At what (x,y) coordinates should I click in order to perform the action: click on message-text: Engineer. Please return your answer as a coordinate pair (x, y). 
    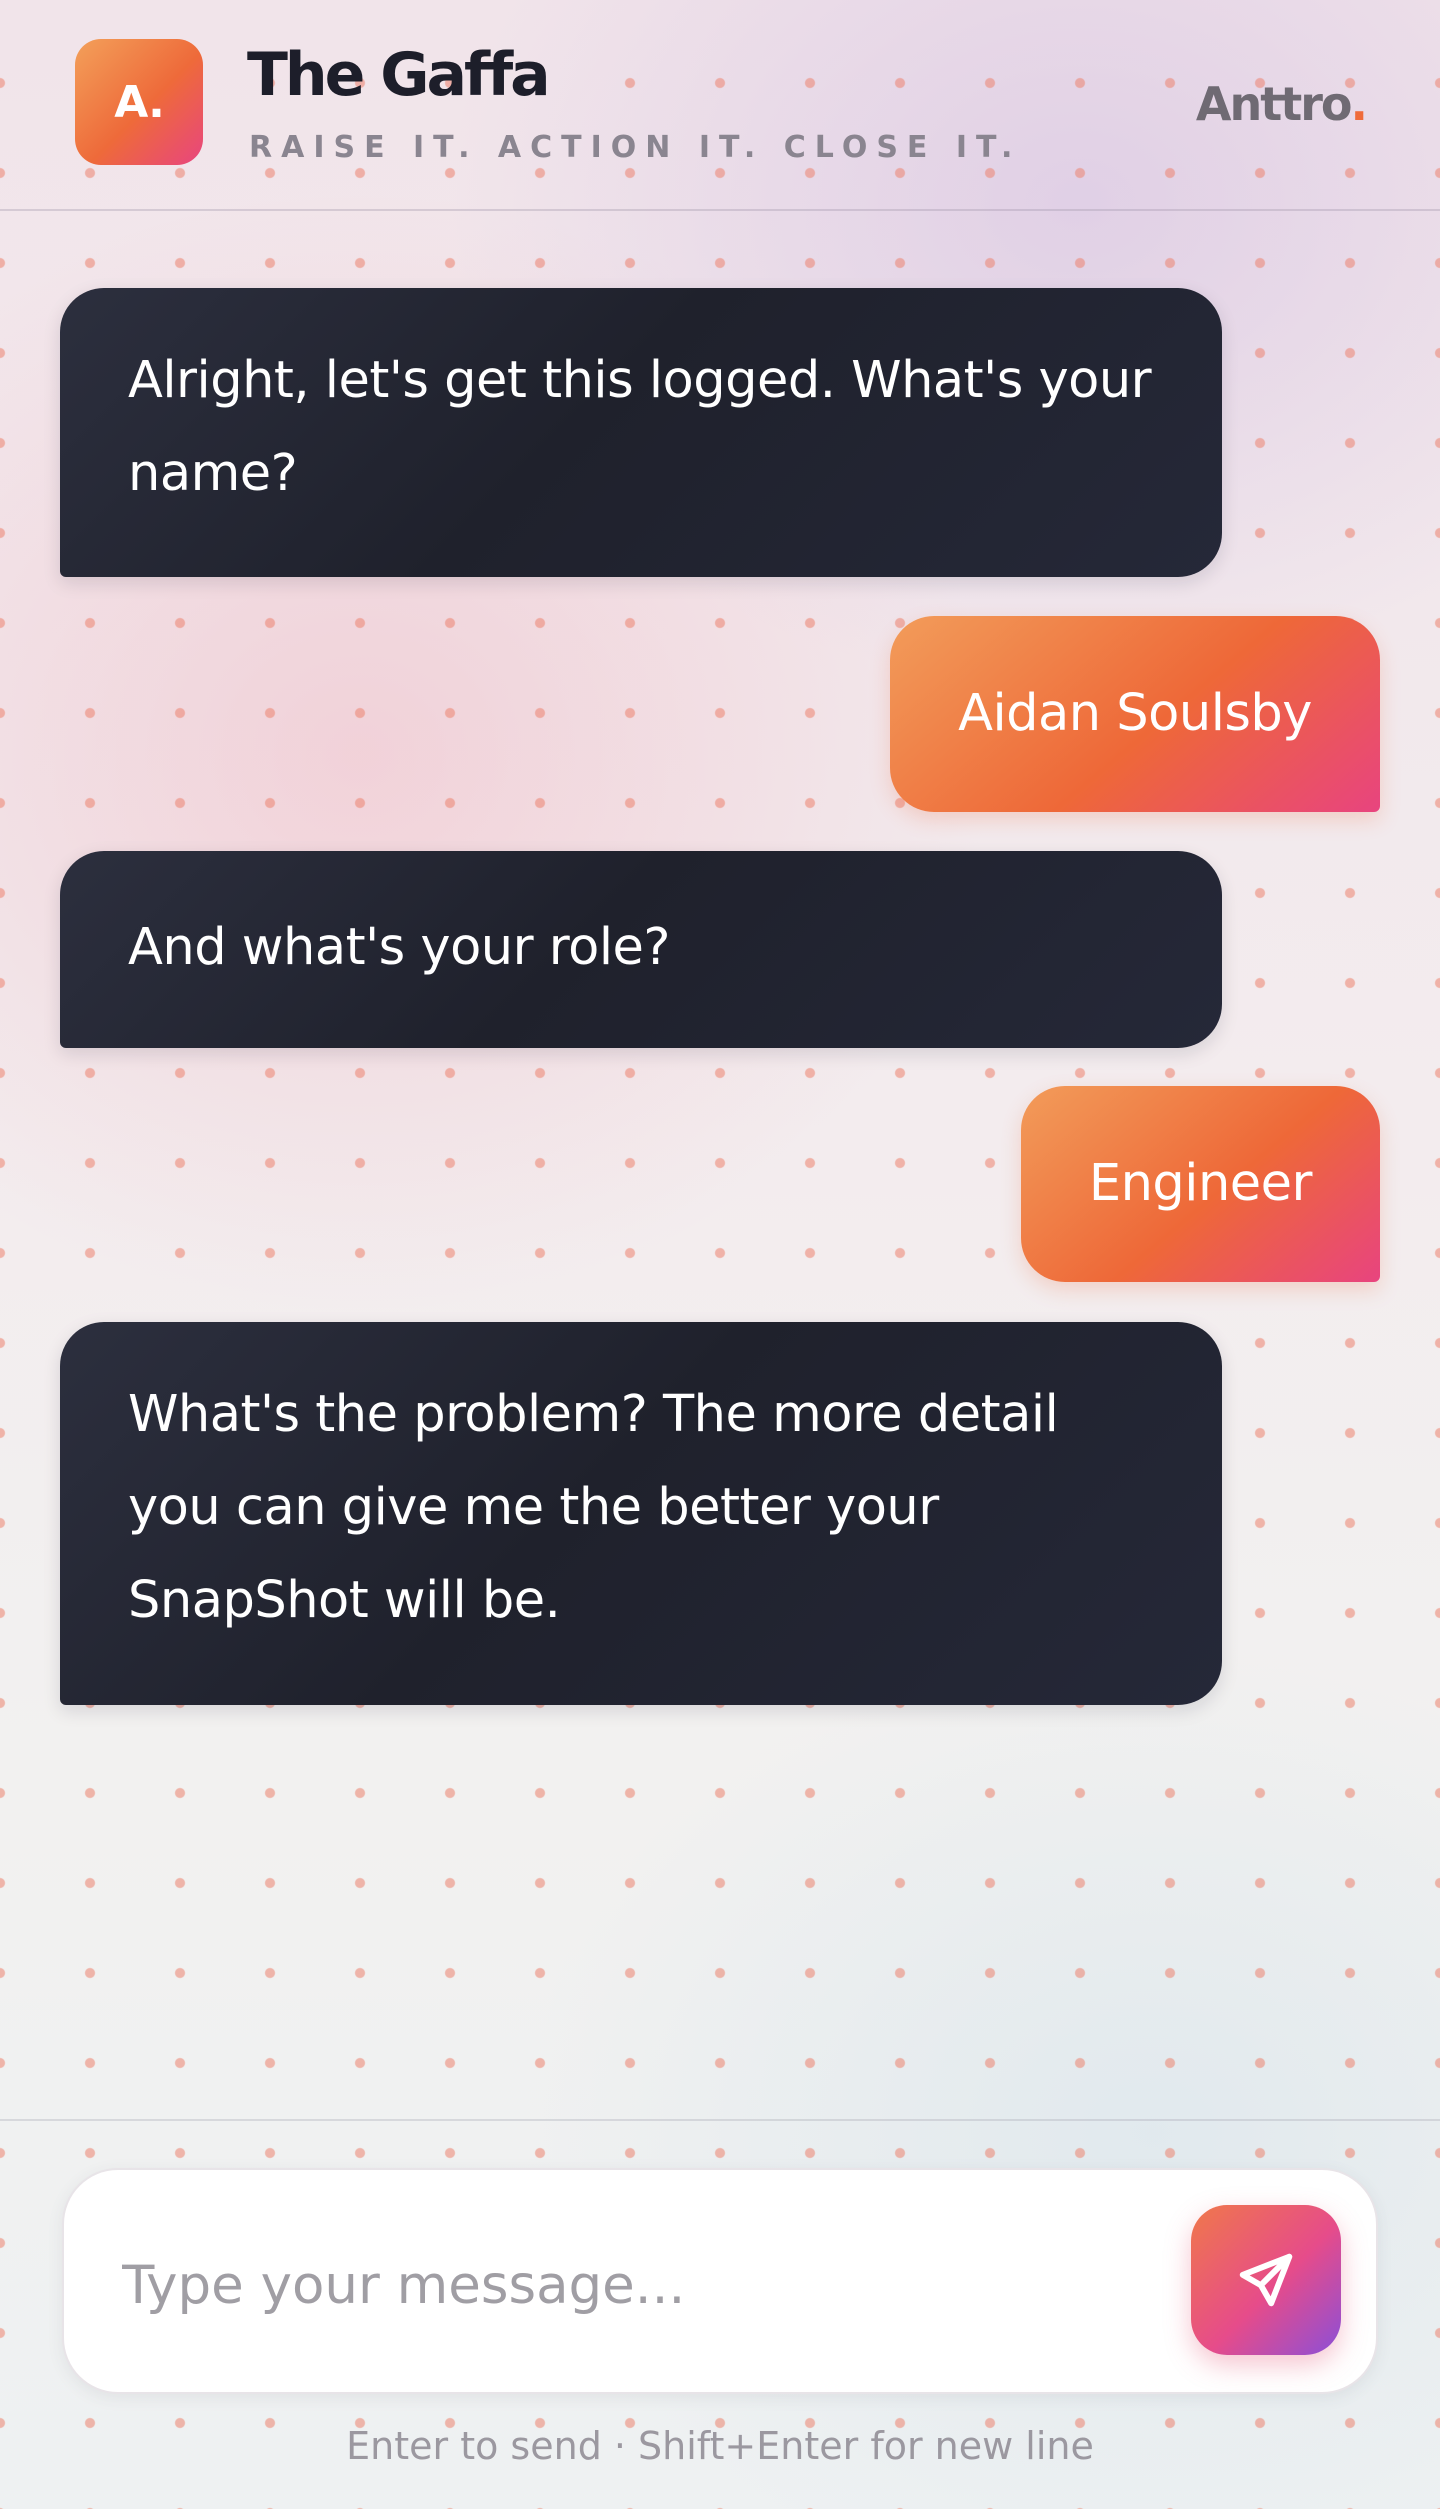
    Looking at the image, I should click on (1200, 1183).